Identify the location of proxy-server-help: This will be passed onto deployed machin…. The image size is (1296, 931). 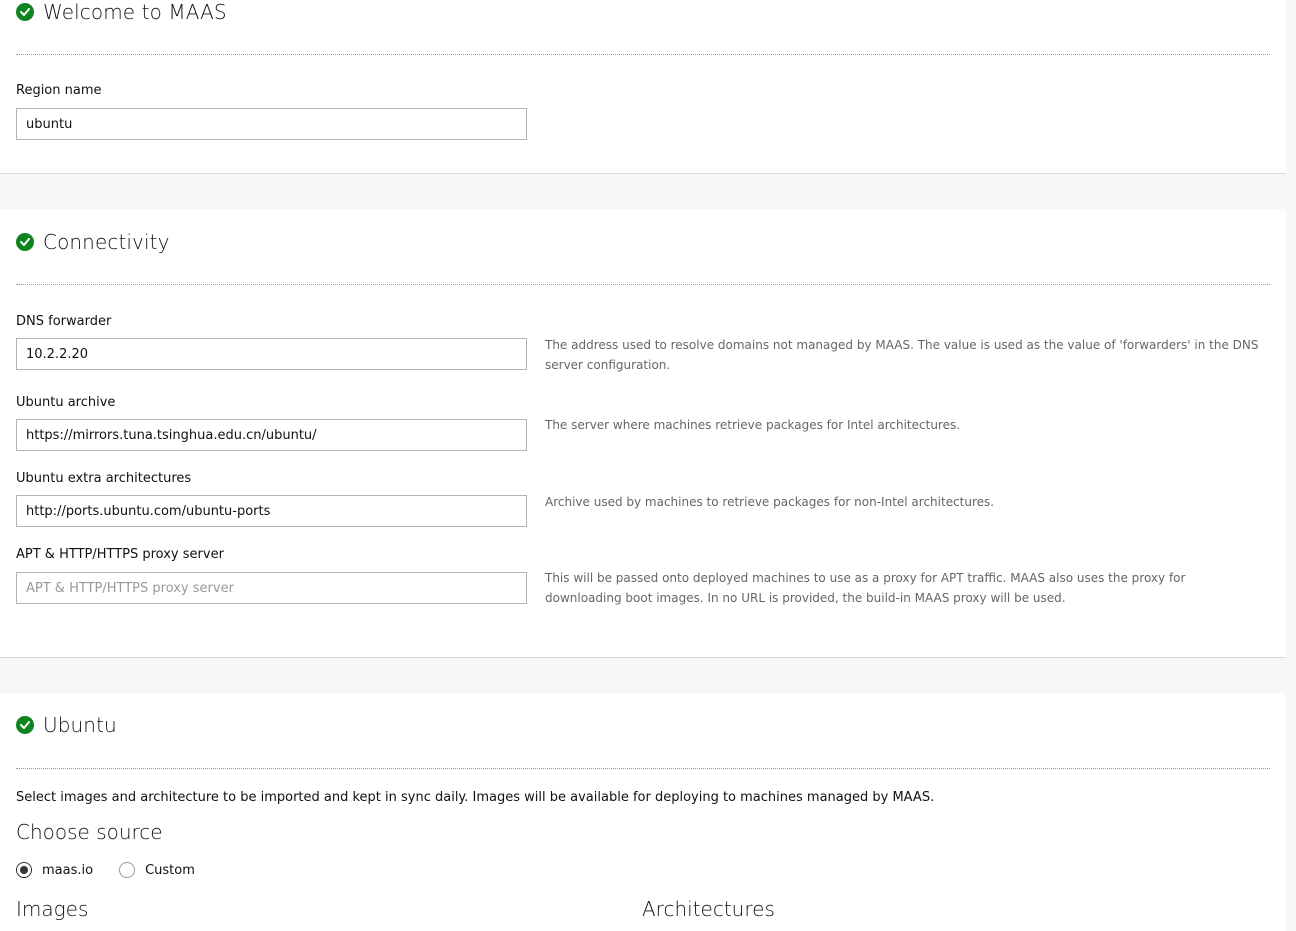
(865, 588).